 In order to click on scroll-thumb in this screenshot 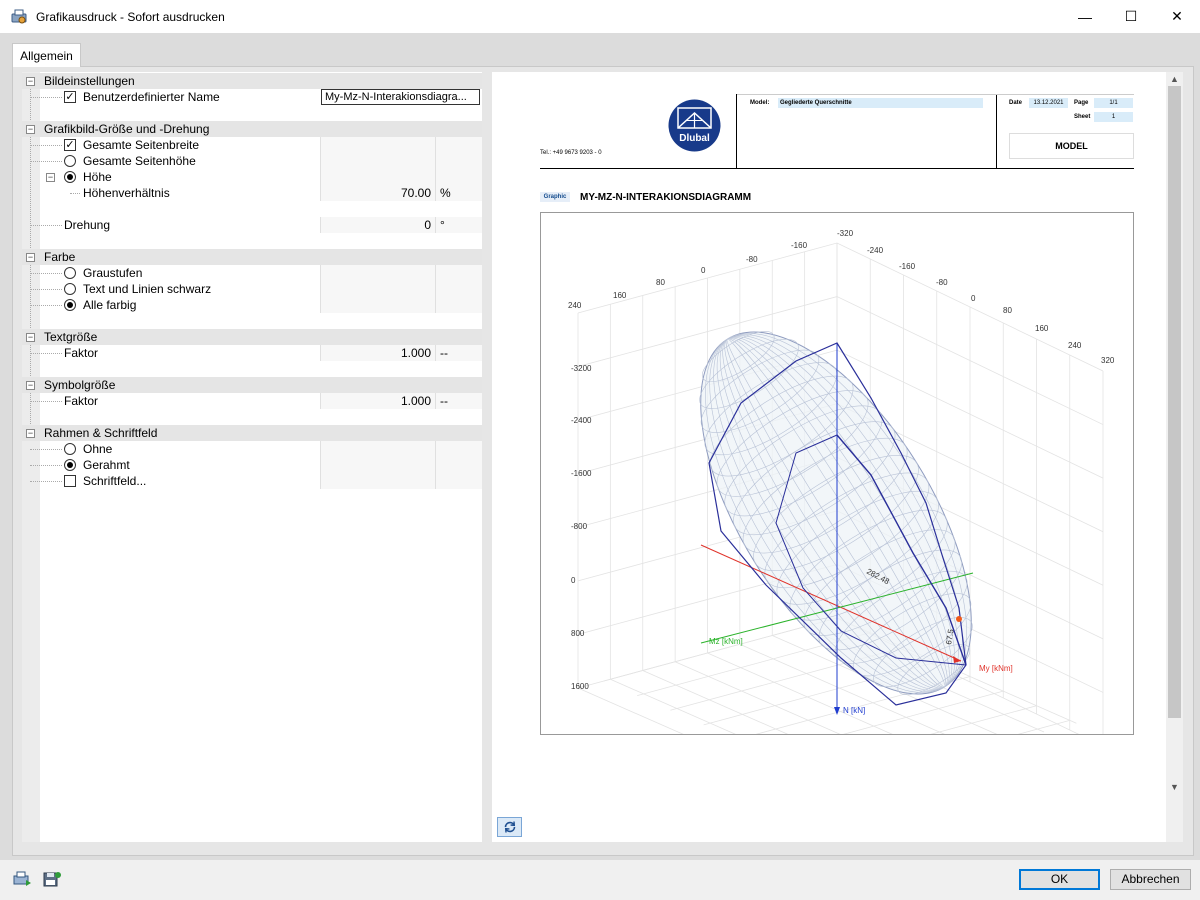, I will do `click(1174, 402)`.